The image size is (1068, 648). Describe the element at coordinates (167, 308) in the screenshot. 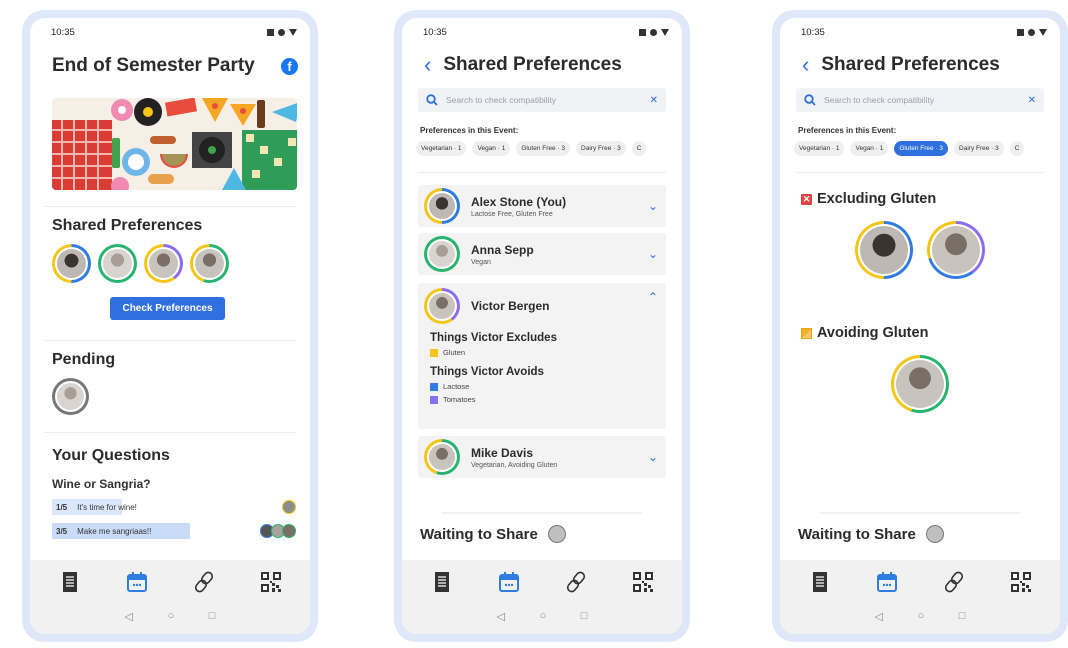

I see `check-preferences-button: Check Preferences` at that location.